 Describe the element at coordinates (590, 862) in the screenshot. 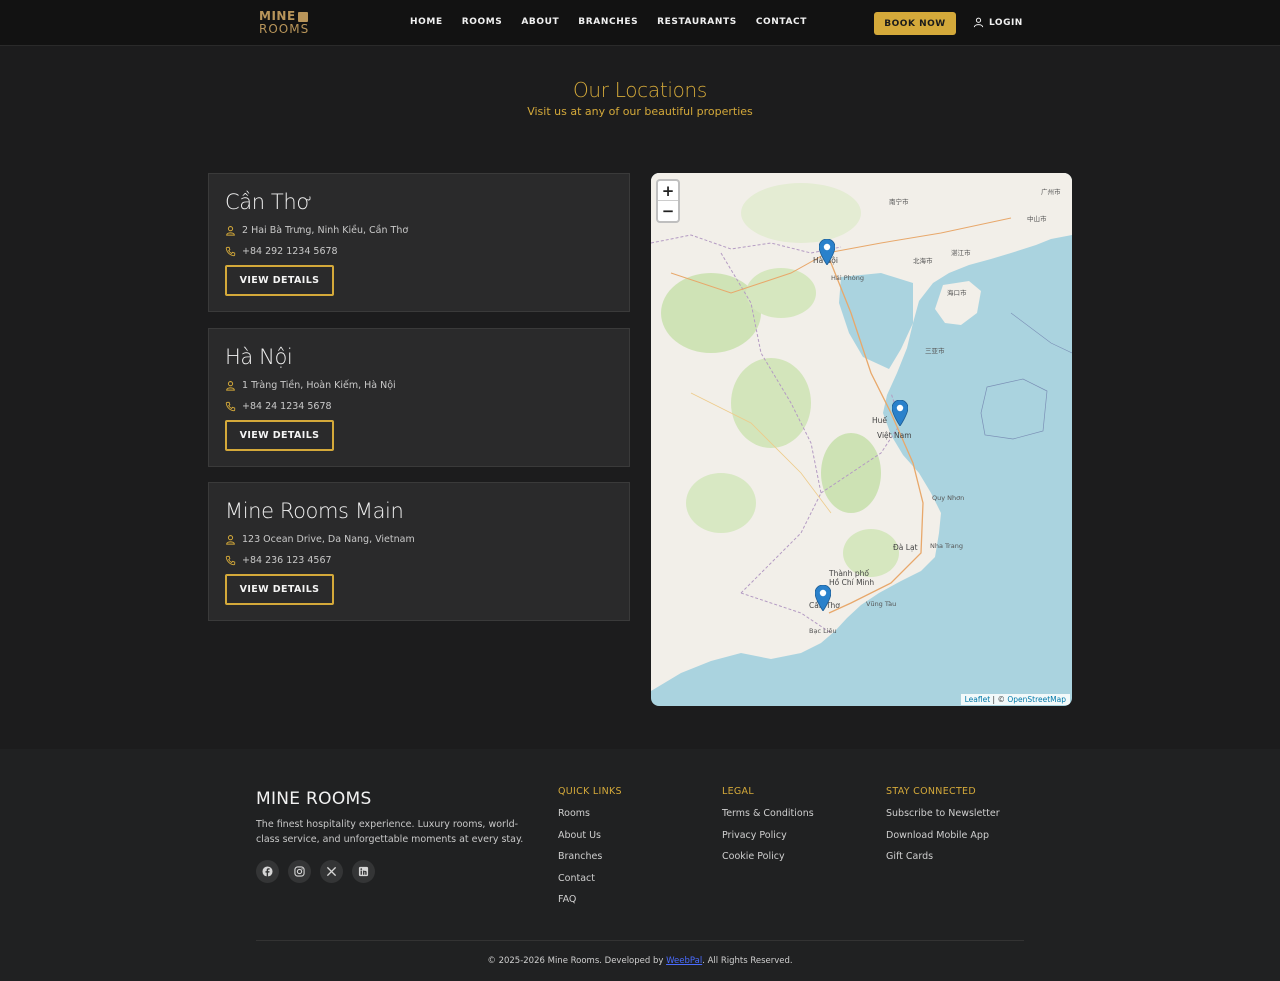

I see `footer-link-branches: Branches` at that location.